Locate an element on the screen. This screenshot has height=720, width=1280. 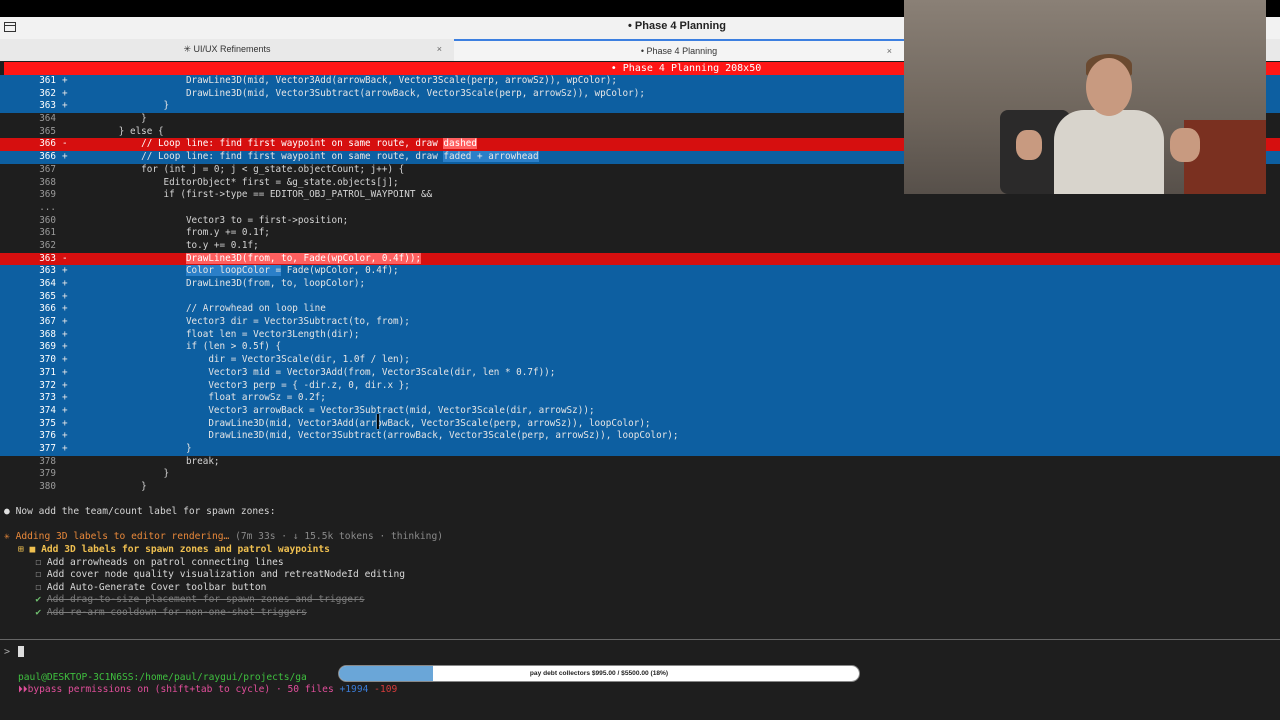
line-number: 372 is located at coordinates (47, 385).